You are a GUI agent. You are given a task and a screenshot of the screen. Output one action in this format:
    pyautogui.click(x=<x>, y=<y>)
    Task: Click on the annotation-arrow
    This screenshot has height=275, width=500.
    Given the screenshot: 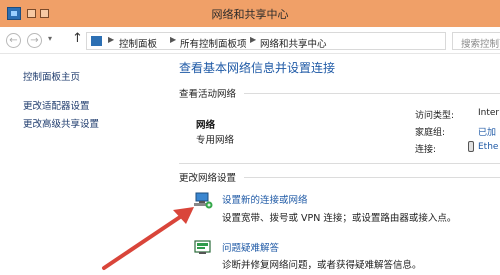 What is the action you would take?
    pyautogui.click(x=148, y=238)
    